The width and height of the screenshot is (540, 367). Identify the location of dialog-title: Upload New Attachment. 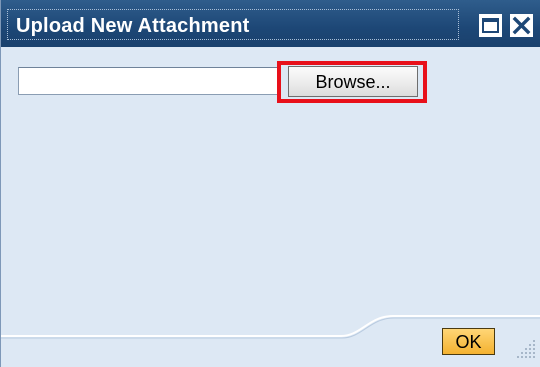
(133, 26).